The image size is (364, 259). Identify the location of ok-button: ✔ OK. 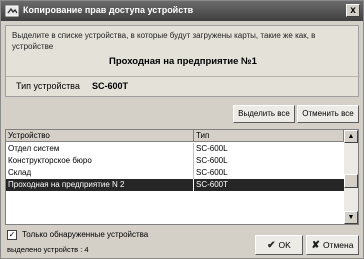
(279, 245).